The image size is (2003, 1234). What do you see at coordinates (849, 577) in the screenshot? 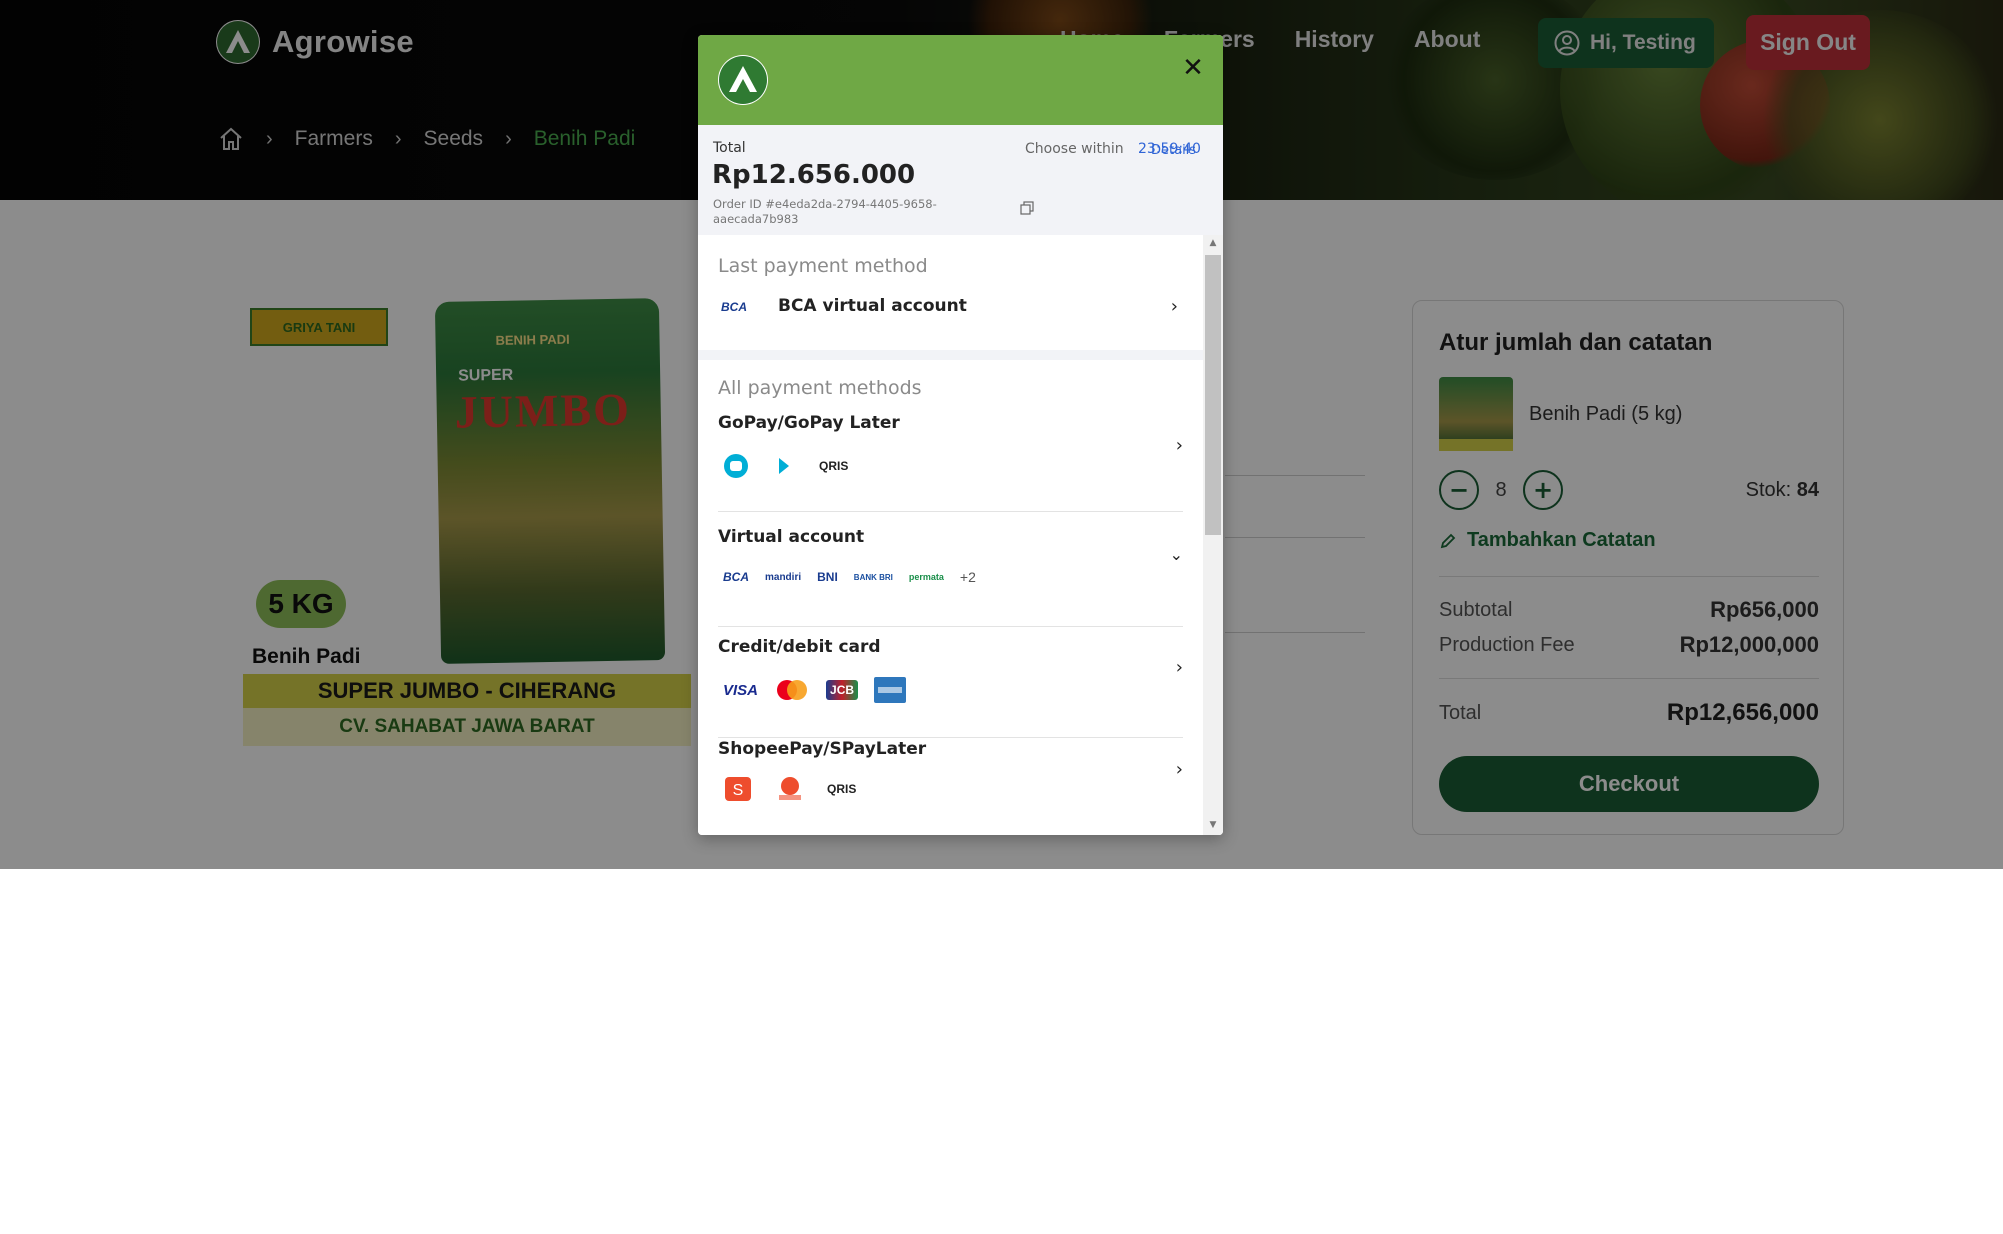
I see `method-icons: BCA mandiri BNI BANK BRI permata +2` at bounding box center [849, 577].